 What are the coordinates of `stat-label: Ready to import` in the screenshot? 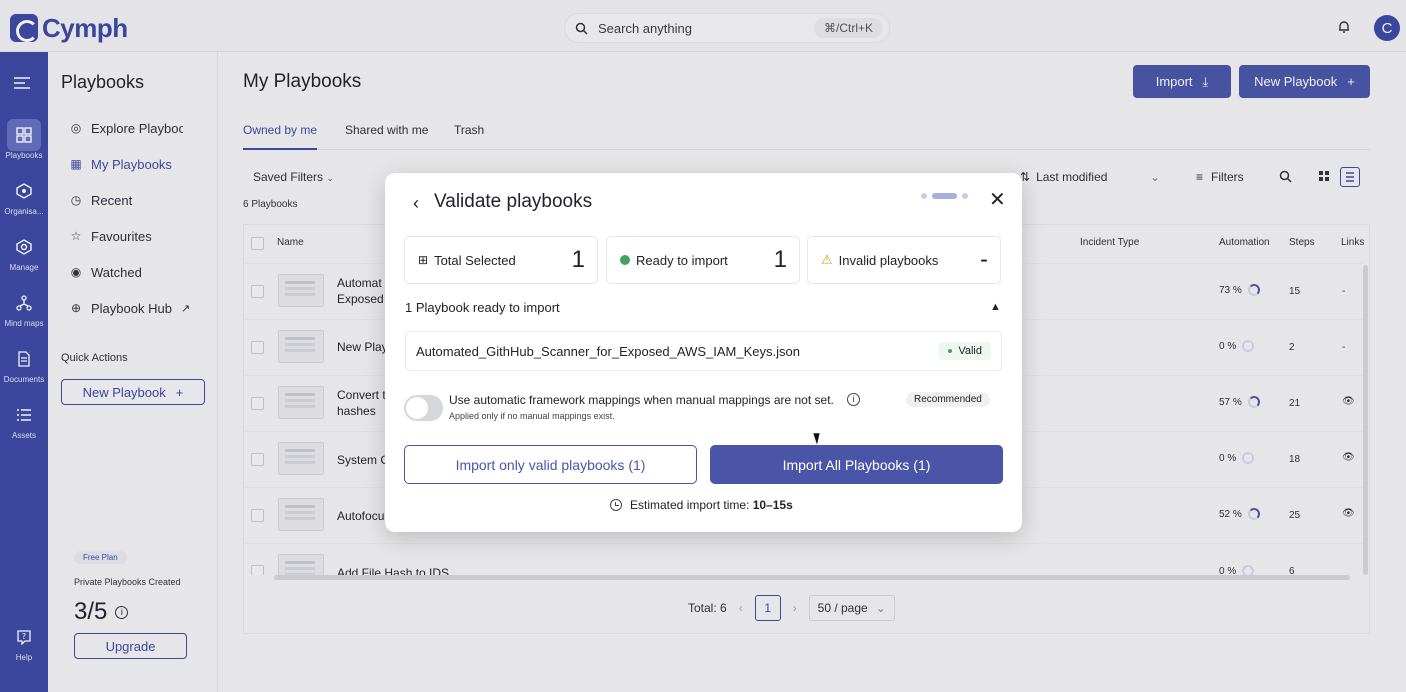 It's located at (682, 260).